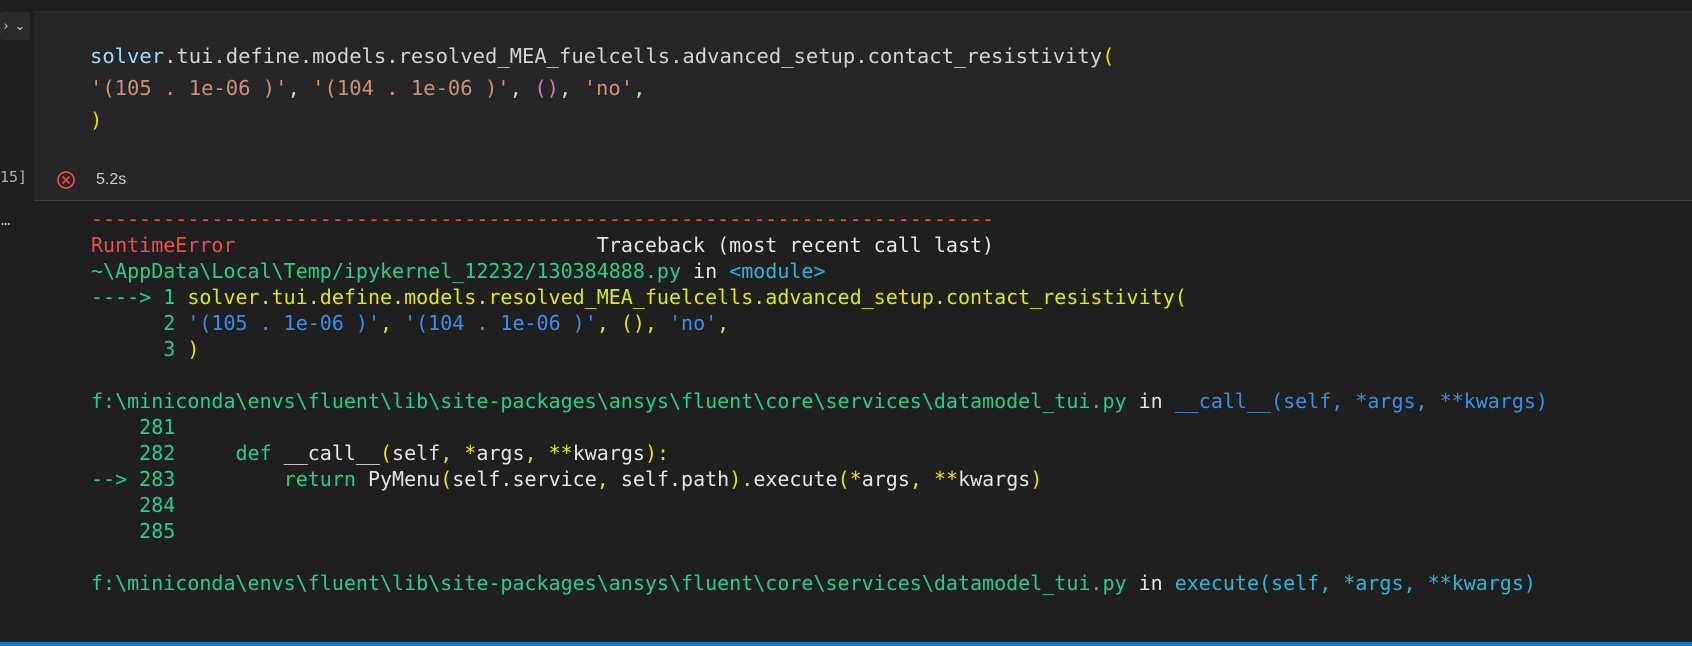 The width and height of the screenshot is (1692, 646). What do you see at coordinates (133, 427) in the screenshot?
I see `frame2-line-281: 281` at bounding box center [133, 427].